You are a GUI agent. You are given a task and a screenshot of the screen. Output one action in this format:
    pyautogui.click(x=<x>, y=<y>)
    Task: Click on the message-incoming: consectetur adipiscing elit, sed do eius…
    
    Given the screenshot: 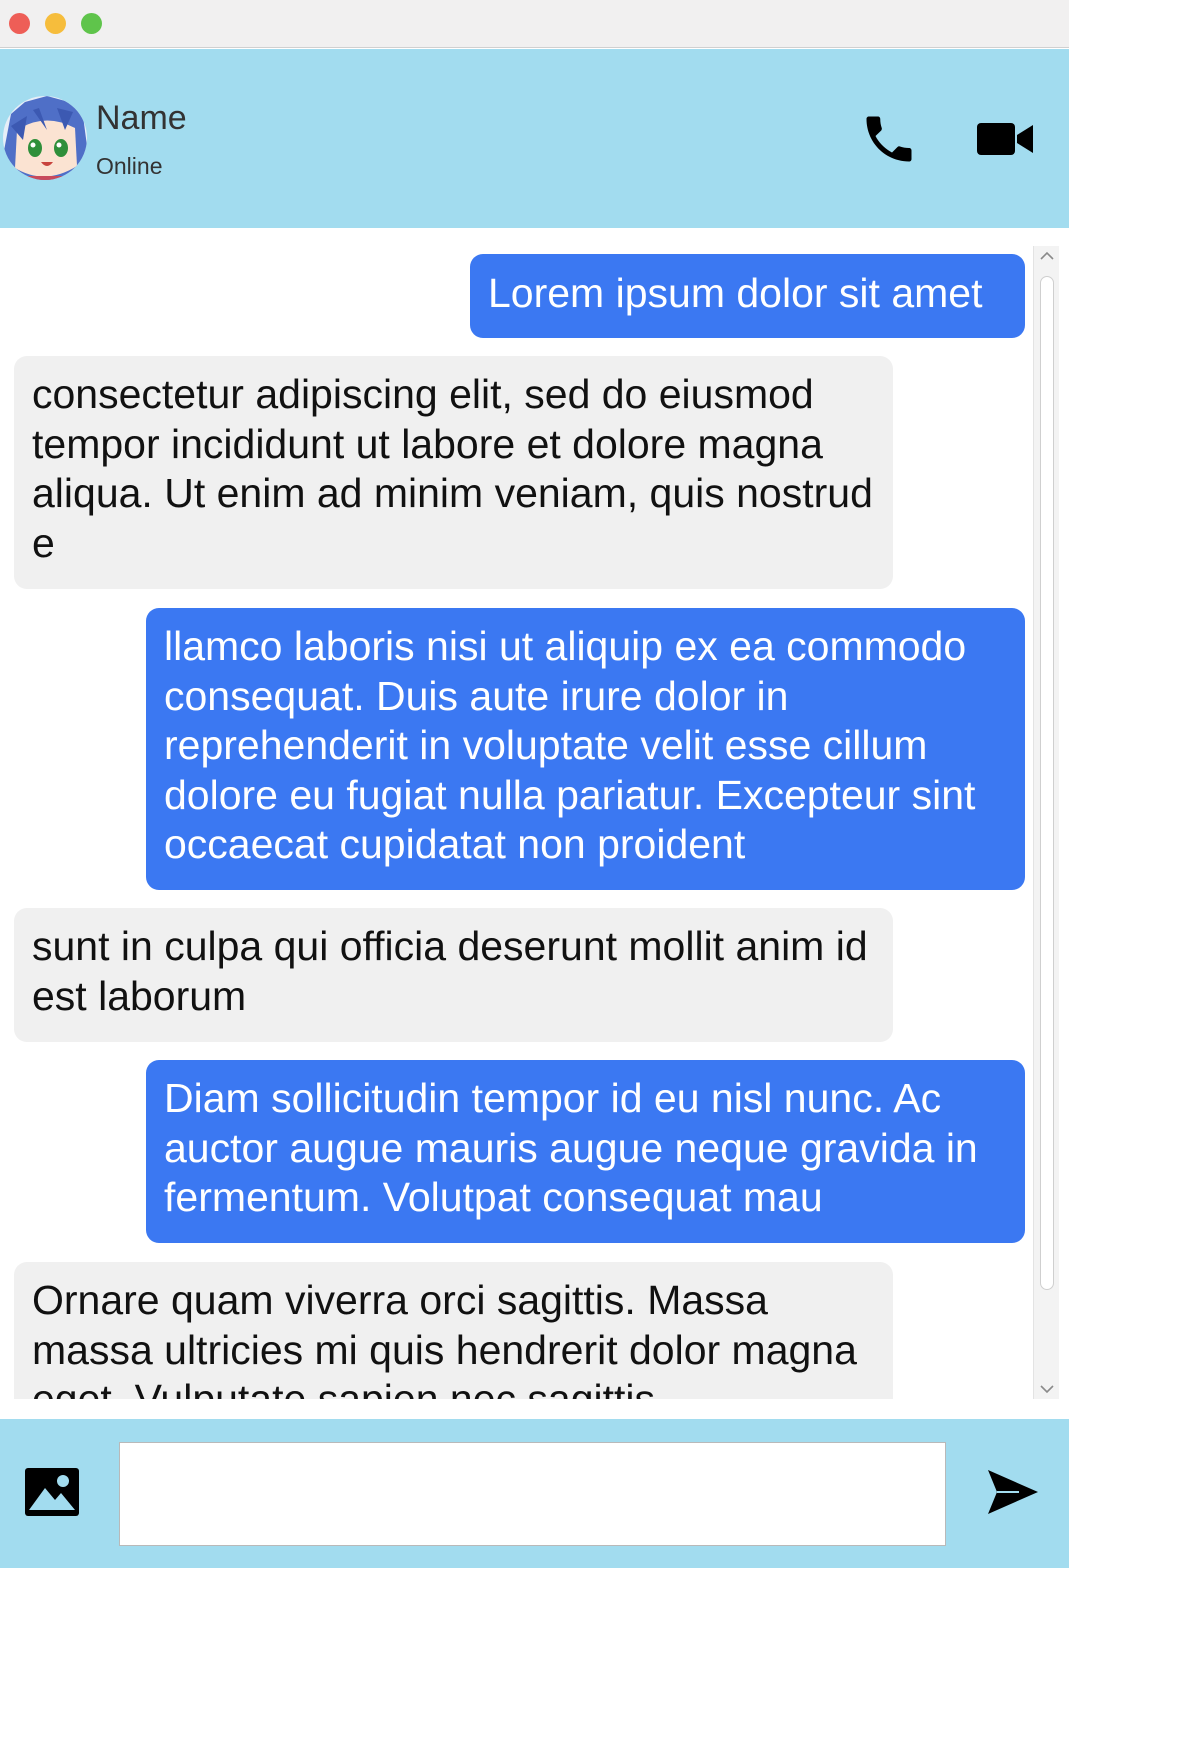 What is the action you would take?
    pyautogui.click(x=453, y=472)
    